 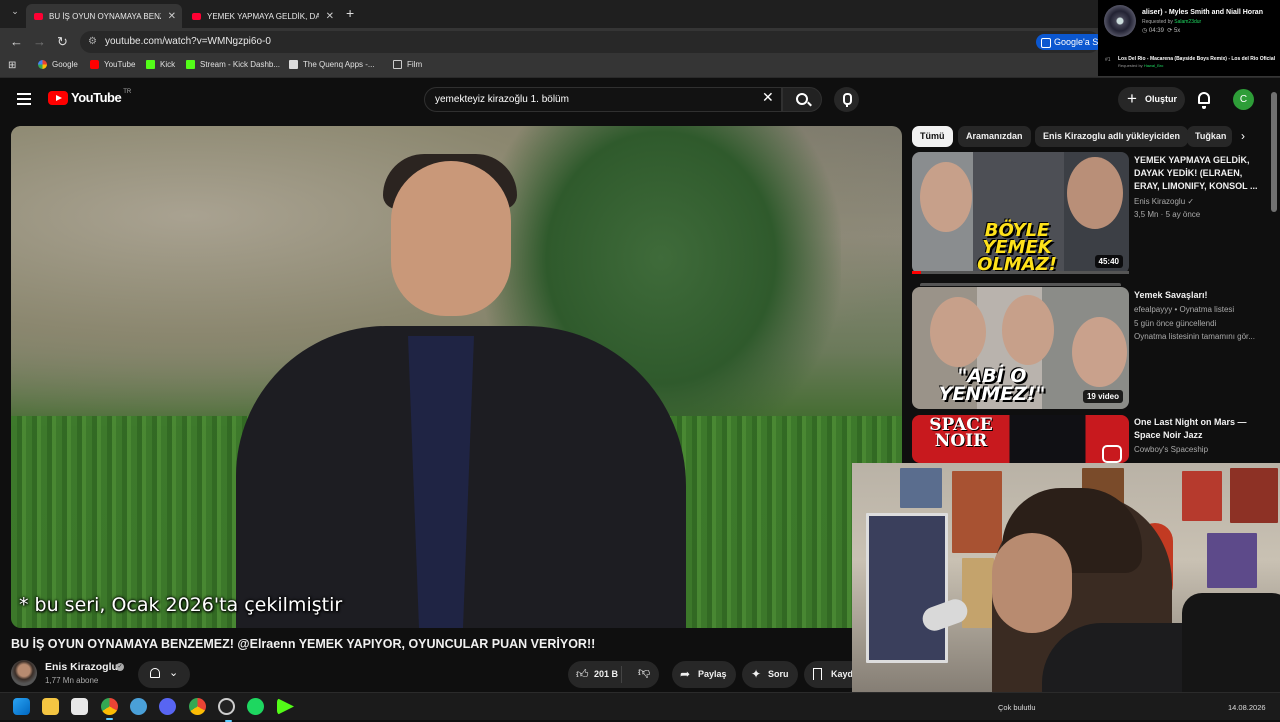 What do you see at coordinates (1196, 429) in the screenshot?
I see `recommendation-title: One Last Night on Mars — Space Noir Jazz` at bounding box center [1196, 429].